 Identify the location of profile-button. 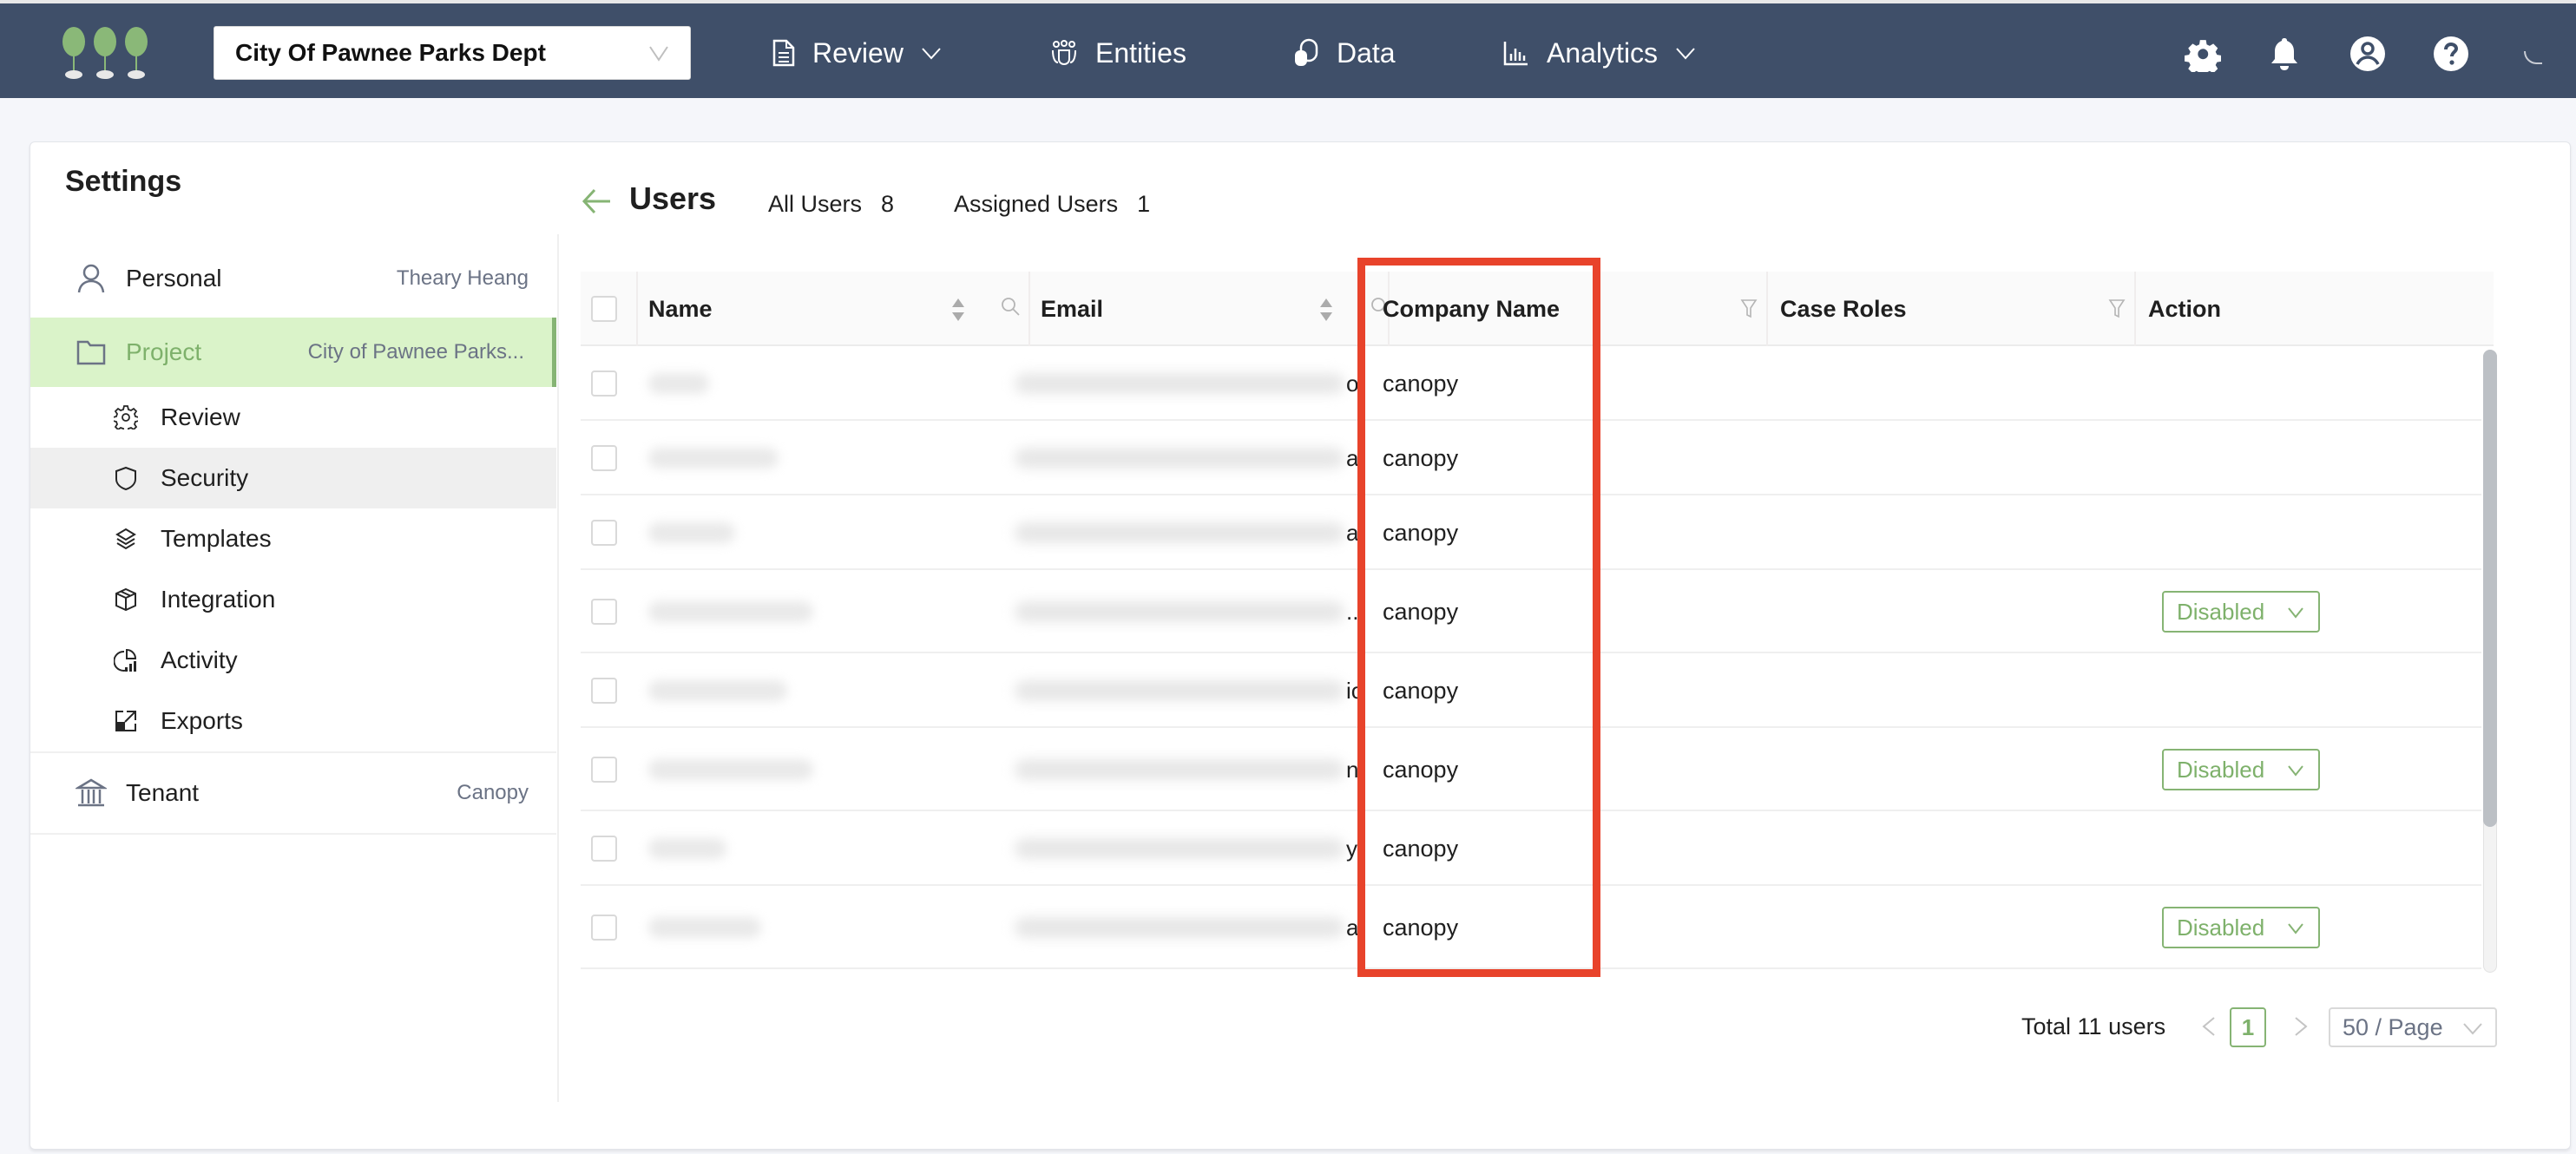
(2368, 54).